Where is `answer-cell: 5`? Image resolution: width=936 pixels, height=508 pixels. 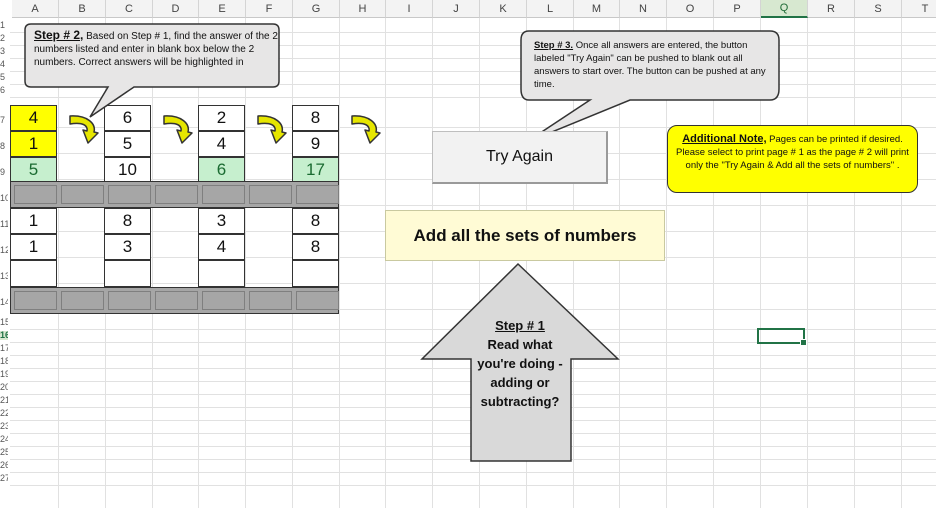 answer-cell: 5 is located at coordinates (33, 169).